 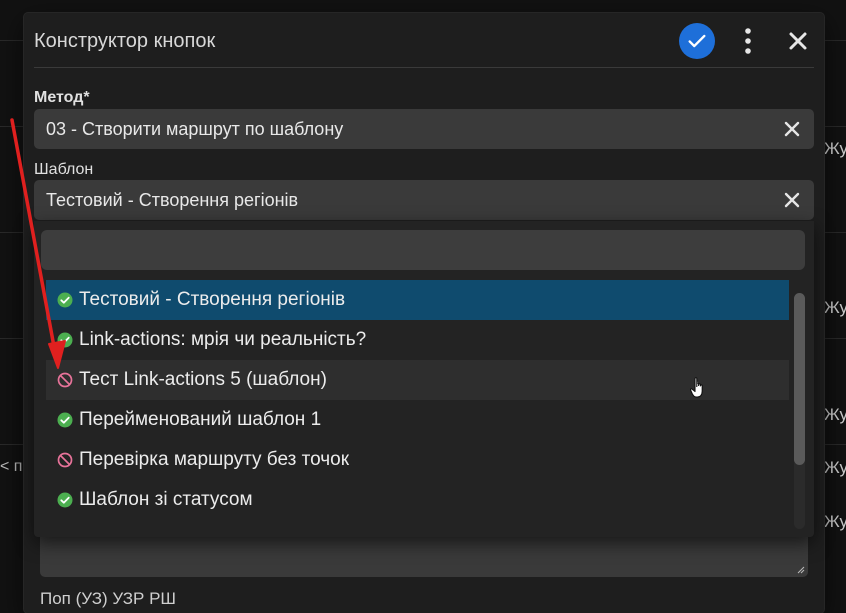 I want to click on template-clear-button, so click(x=792, y=200).